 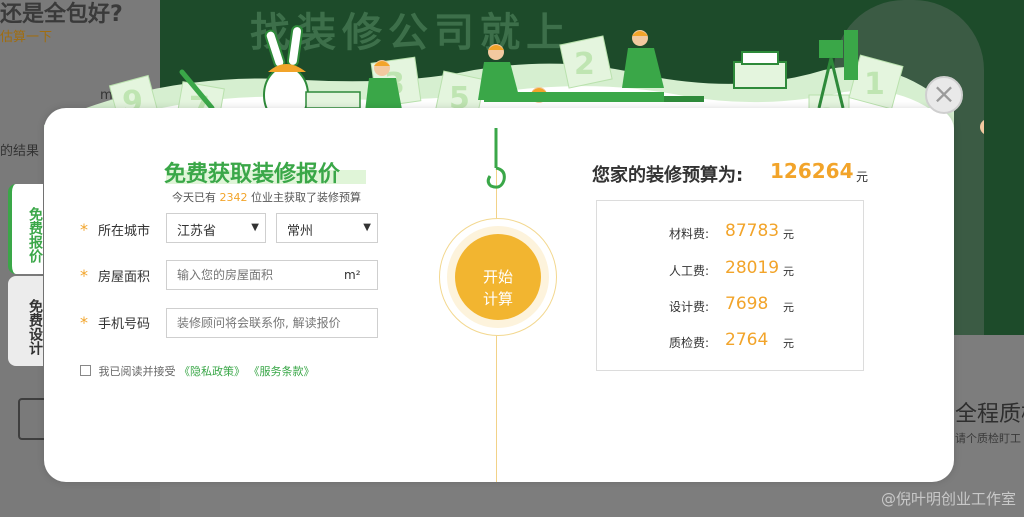 What do you see at coordinates (306, 197) in the screenshot?
I see `form-subtitle-suffix: 位业主获取了装修预算` at bounding box center [306, 197].